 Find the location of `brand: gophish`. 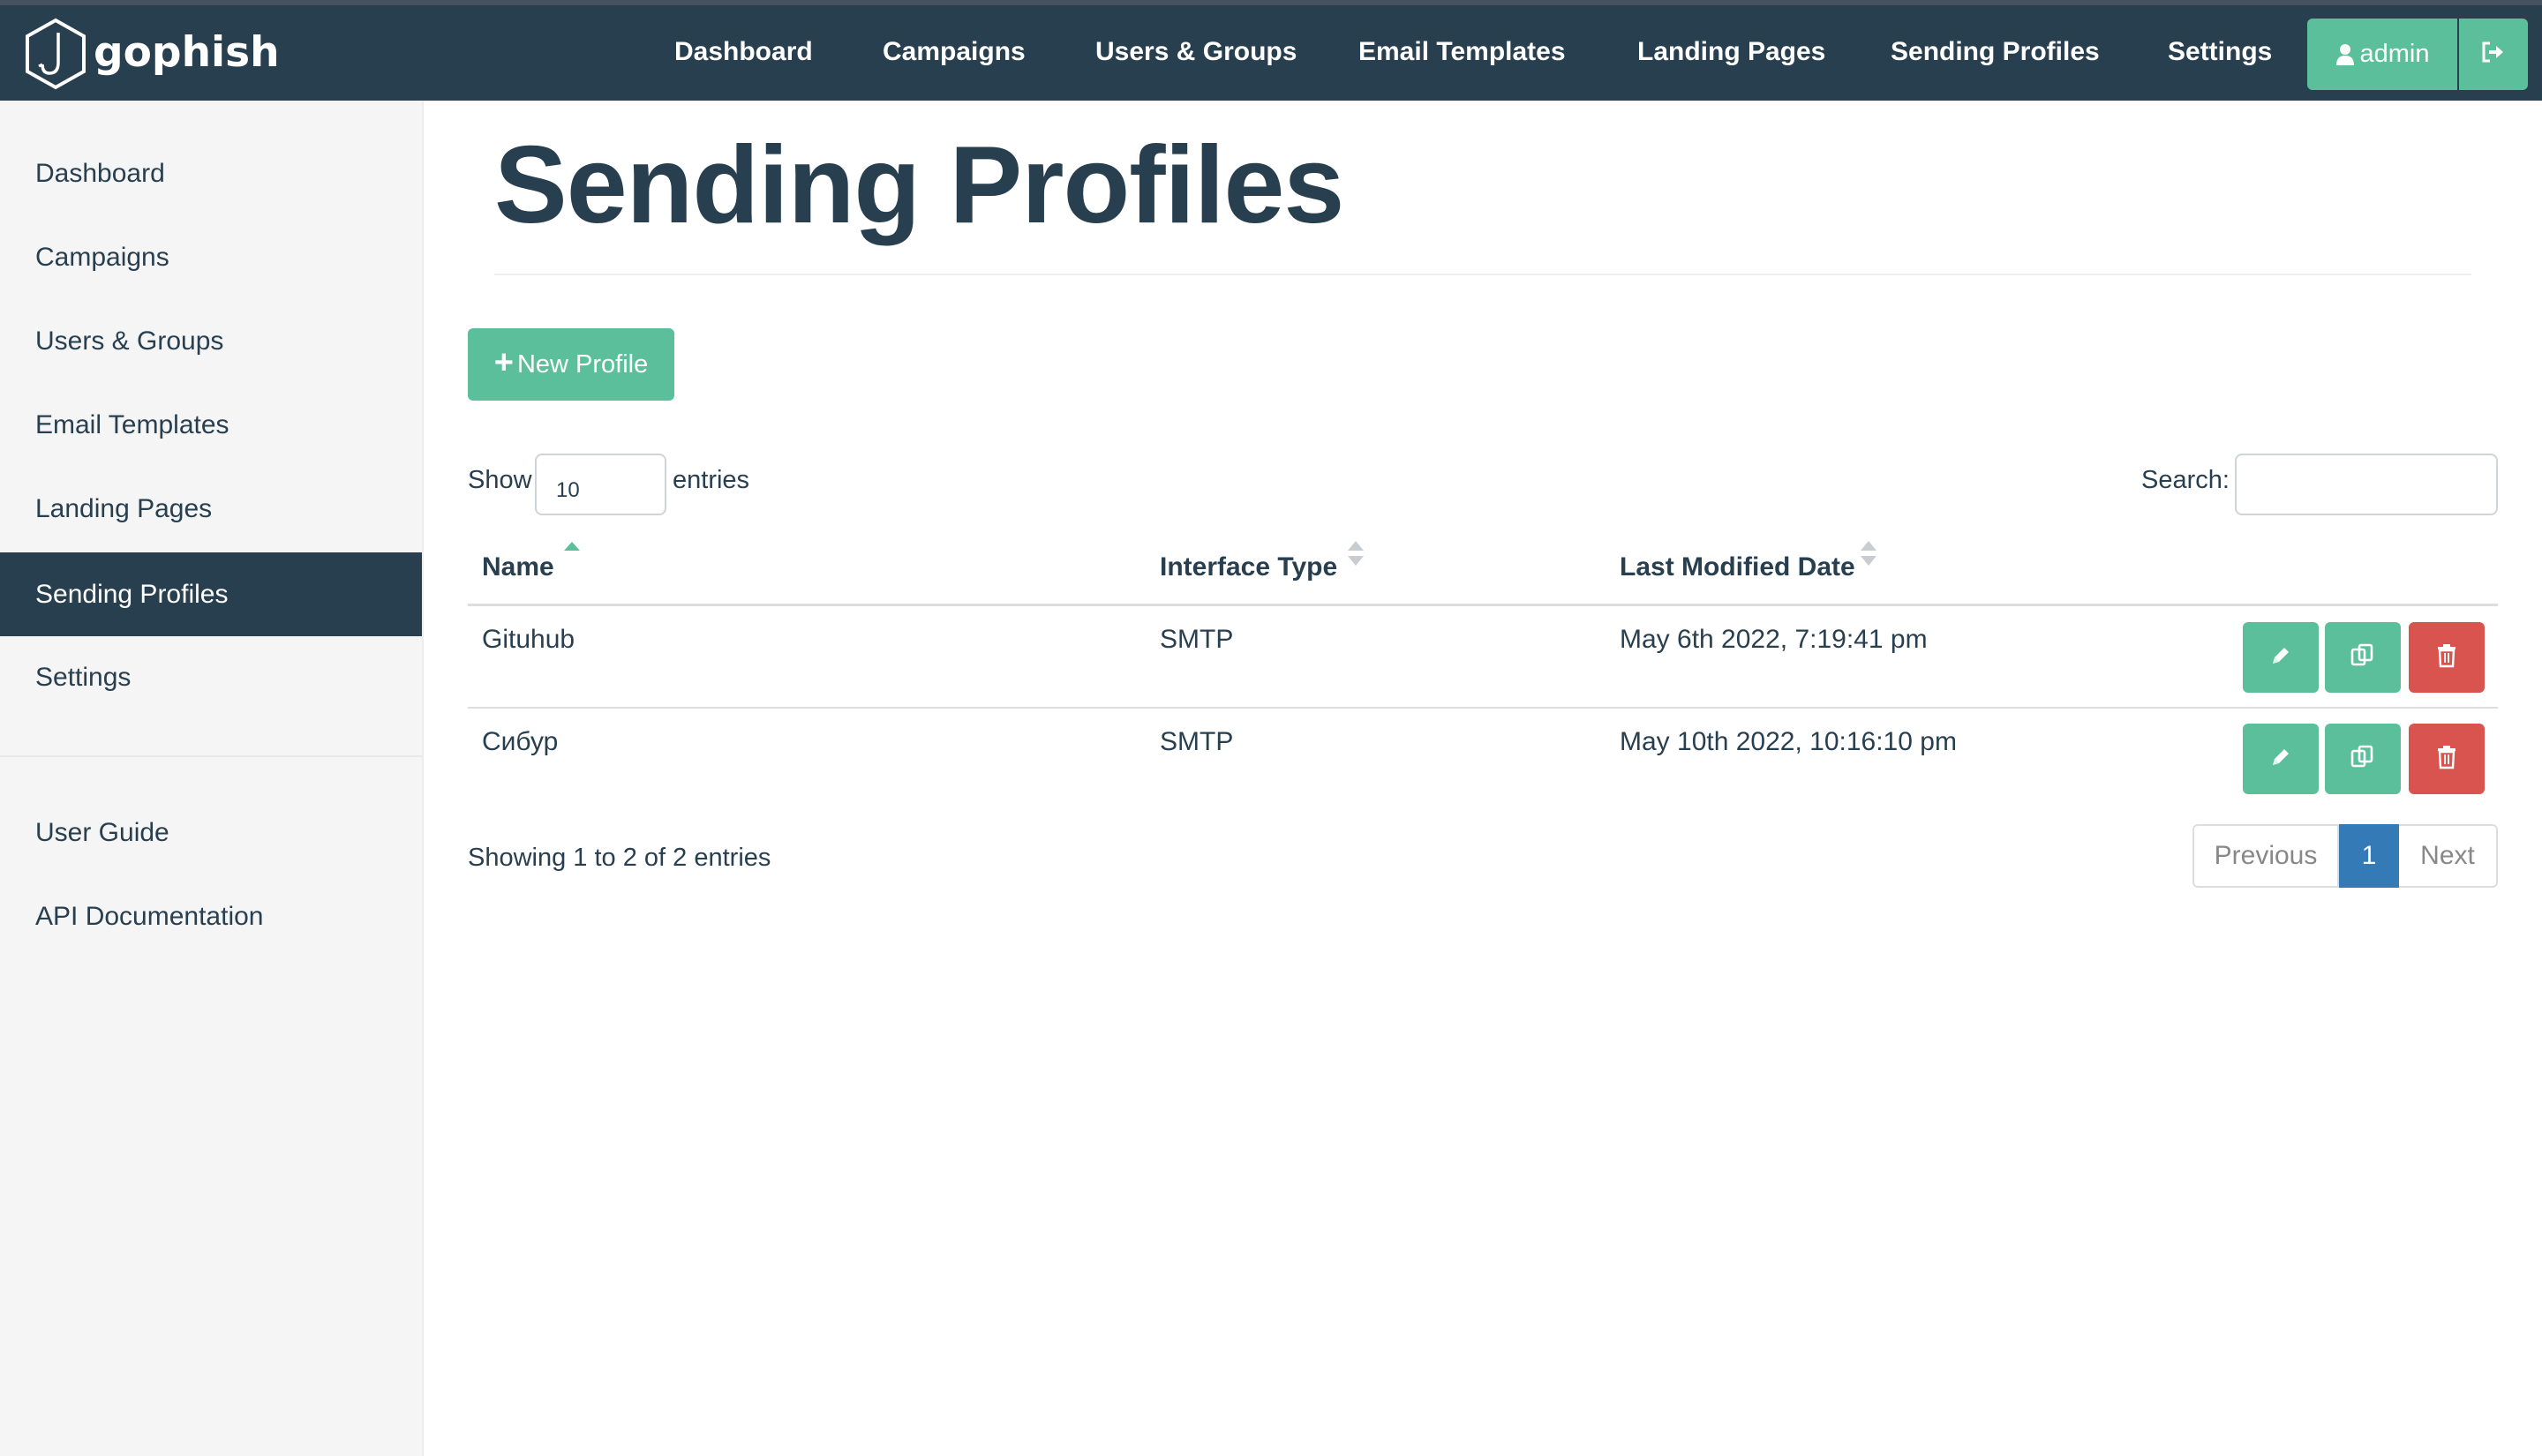

brand: gophish is located at coordinates (151, 54).